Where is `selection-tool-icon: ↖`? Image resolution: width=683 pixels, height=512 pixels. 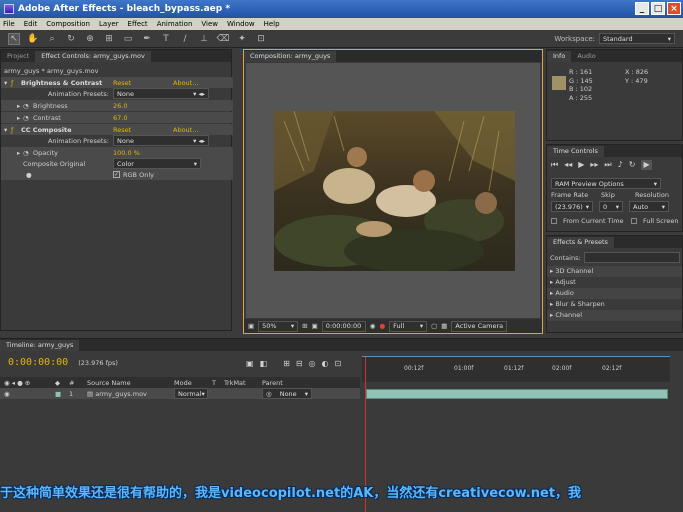 selection-tool-icon: ↖ is located at coordinates (14, 38).